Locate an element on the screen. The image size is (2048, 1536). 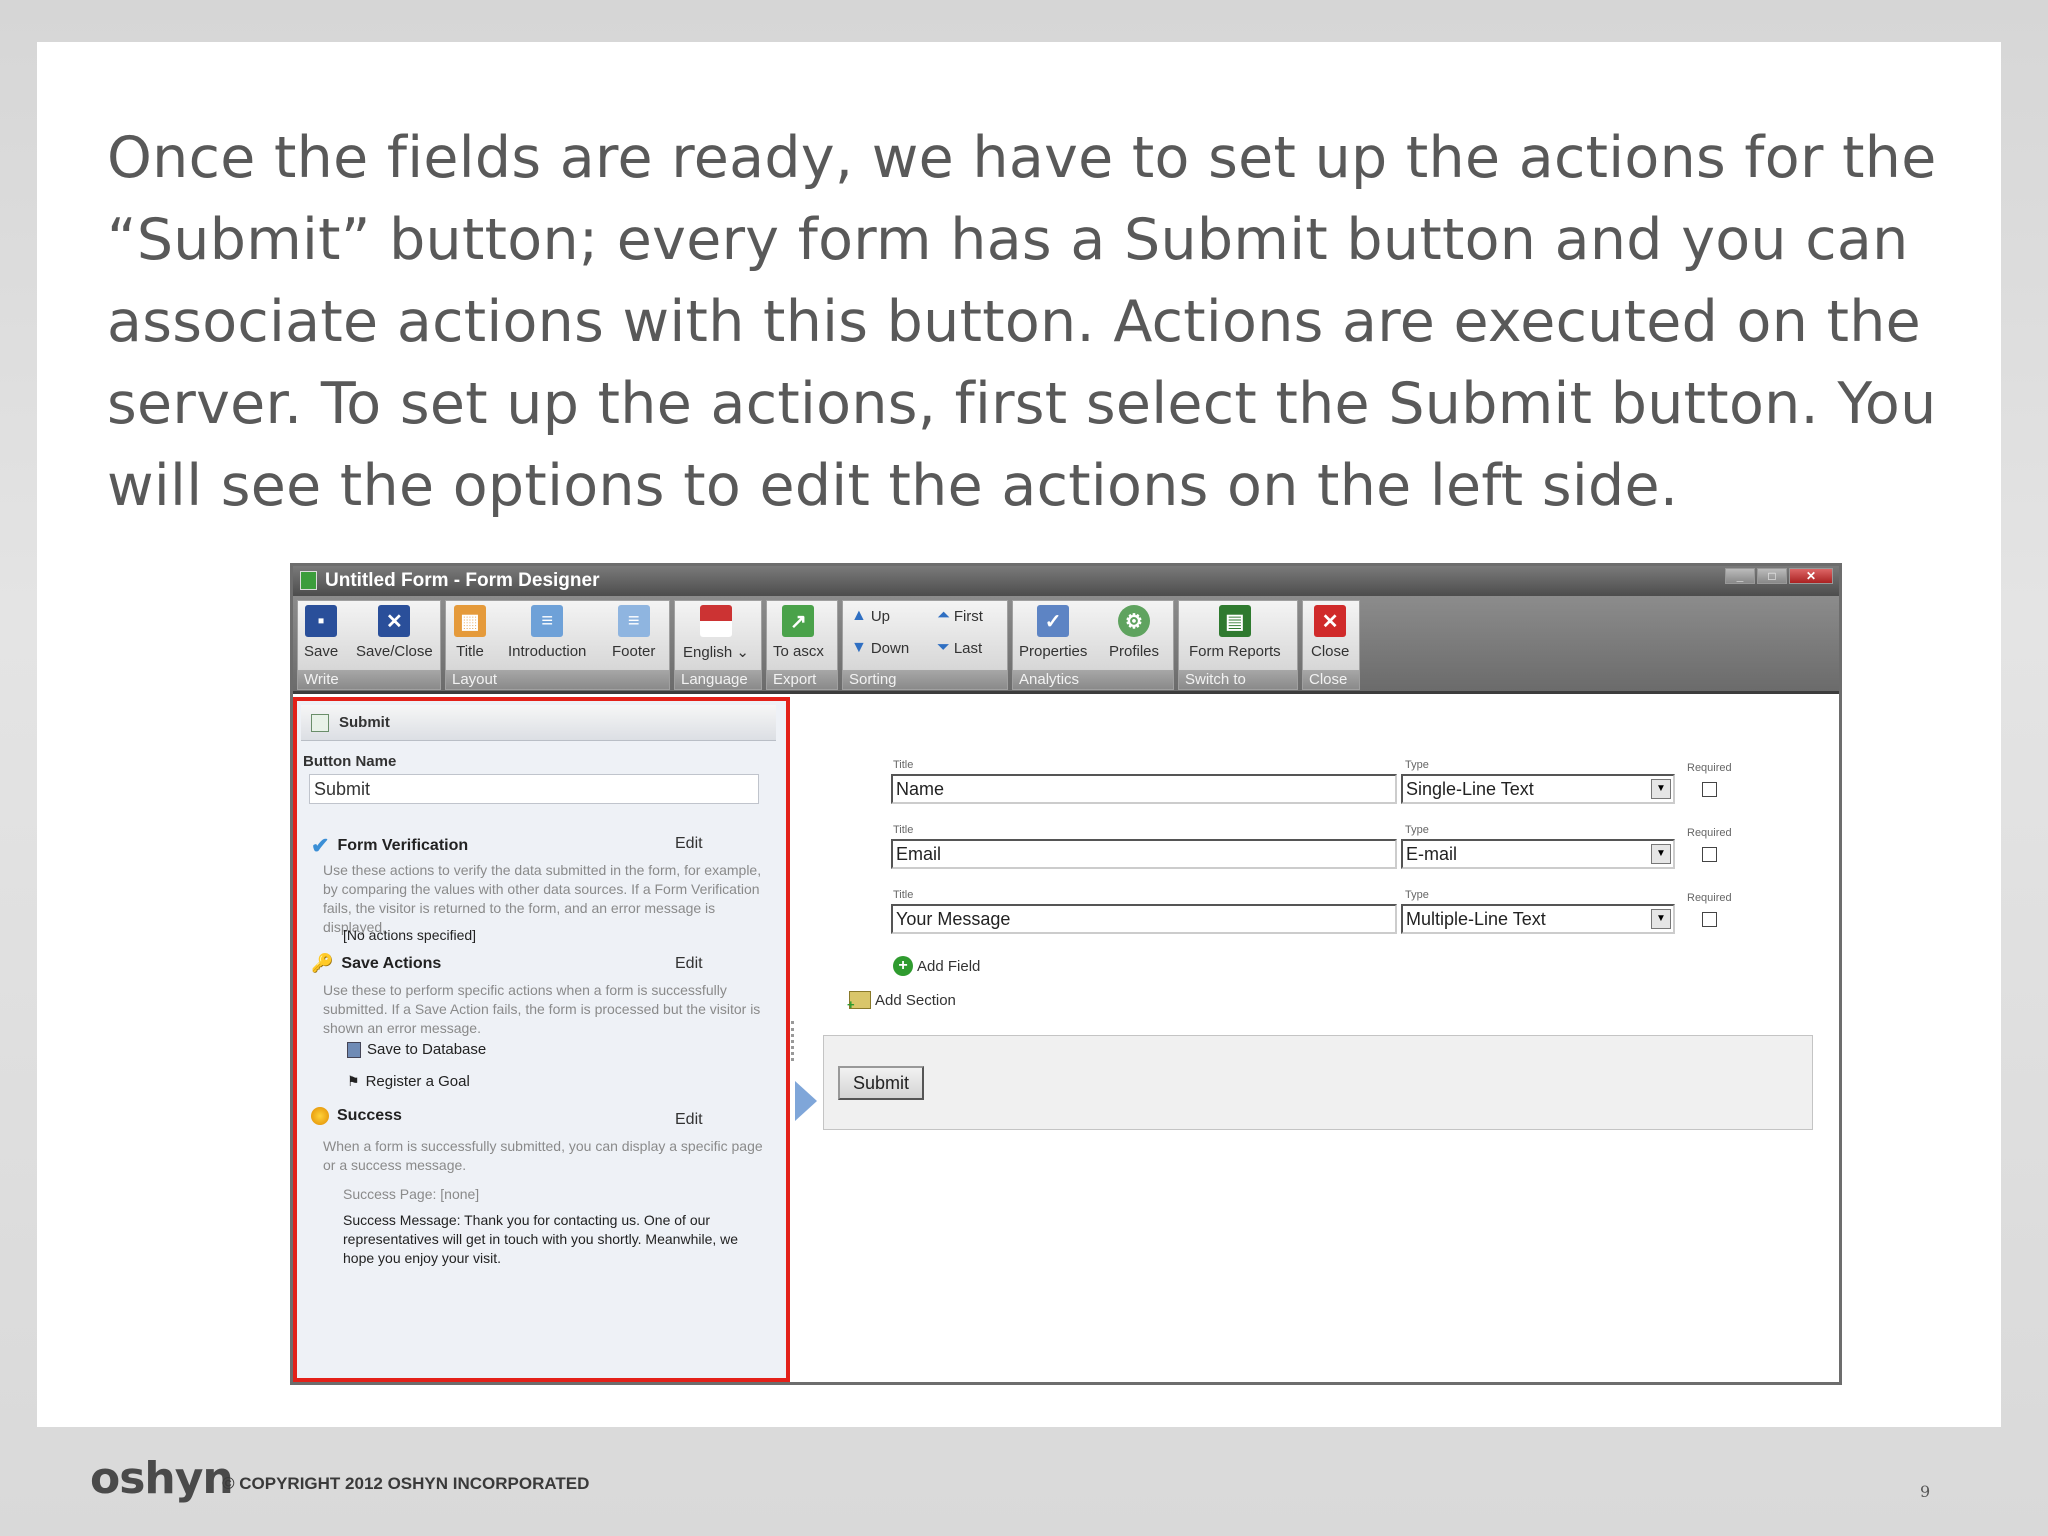
success-title: Success is located at coordinates (356, 1116).